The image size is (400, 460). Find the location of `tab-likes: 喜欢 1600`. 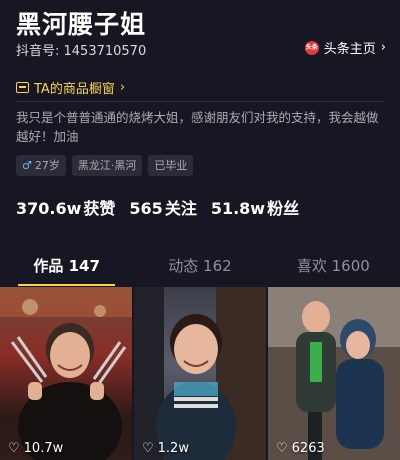

tab-likes: 喜欢 1600 is located at coordinates (333, 266).